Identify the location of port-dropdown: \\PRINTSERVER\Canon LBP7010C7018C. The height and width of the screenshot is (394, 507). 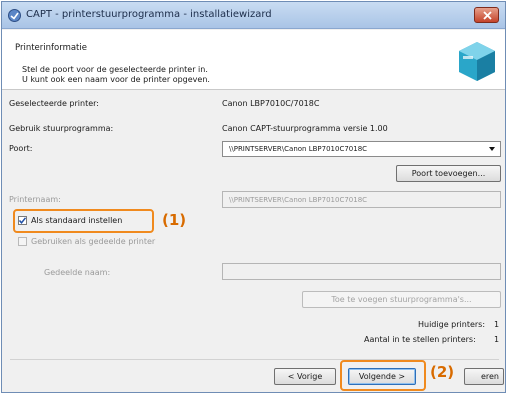
(361, 149).